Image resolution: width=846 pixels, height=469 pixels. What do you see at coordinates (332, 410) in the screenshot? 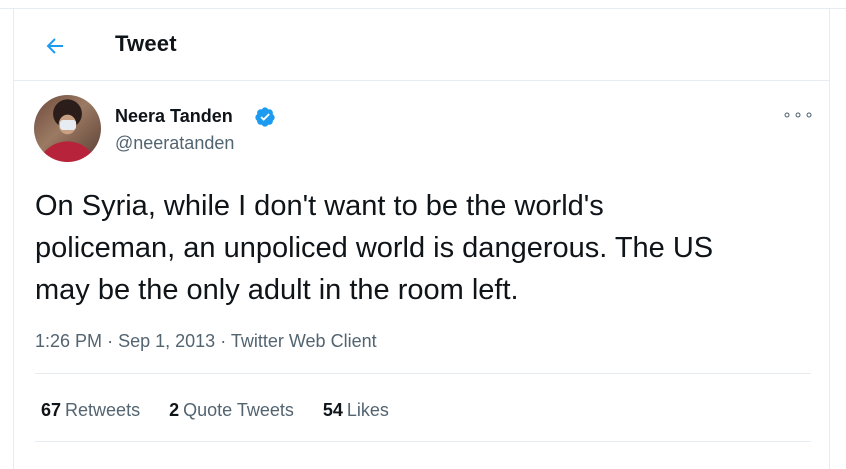
I see `likes-count: 54` at bounding box center [332, 410].